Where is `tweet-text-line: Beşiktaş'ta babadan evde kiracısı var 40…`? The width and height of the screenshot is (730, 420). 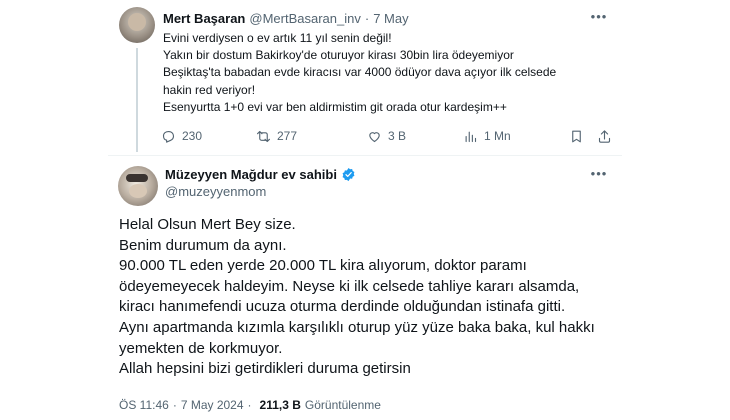 tweet-text-line: Beşiktaş'ta babadan evde kiracısı var 40… is located at coordinates (360, 72).